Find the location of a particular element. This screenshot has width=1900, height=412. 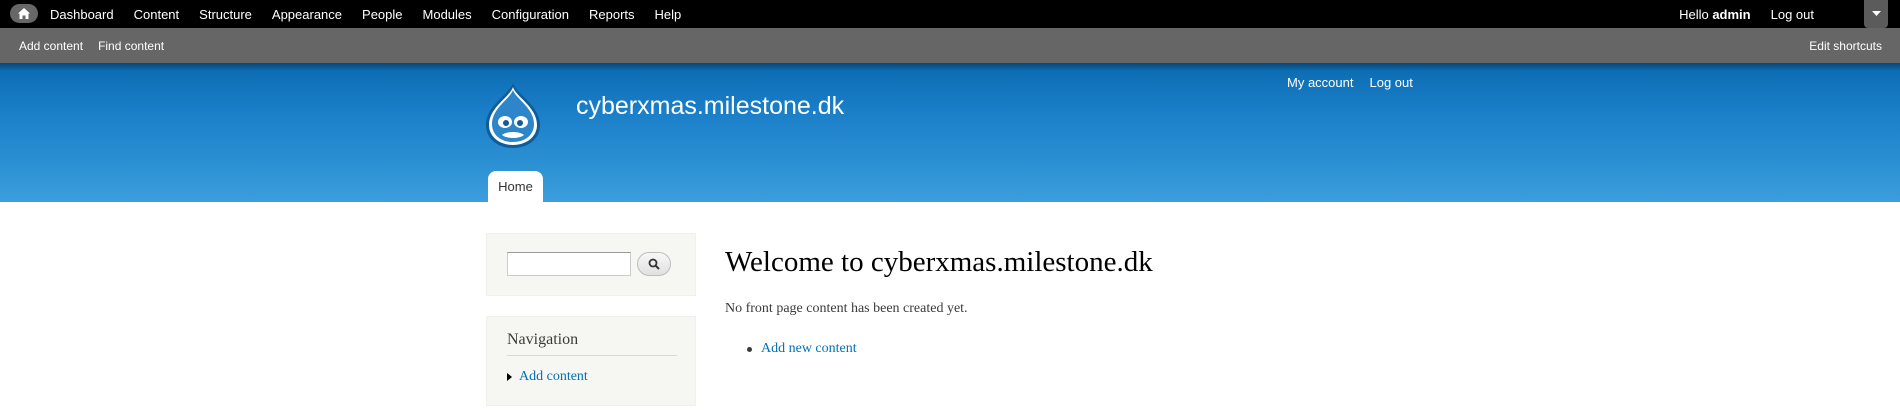

username: admin is located at coordinates (1731, 14).